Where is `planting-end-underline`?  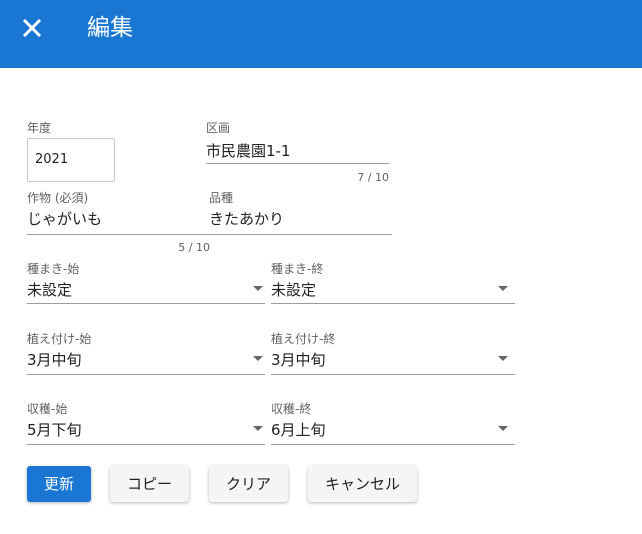
planting-end-underline is located at coordinates (393, 374).